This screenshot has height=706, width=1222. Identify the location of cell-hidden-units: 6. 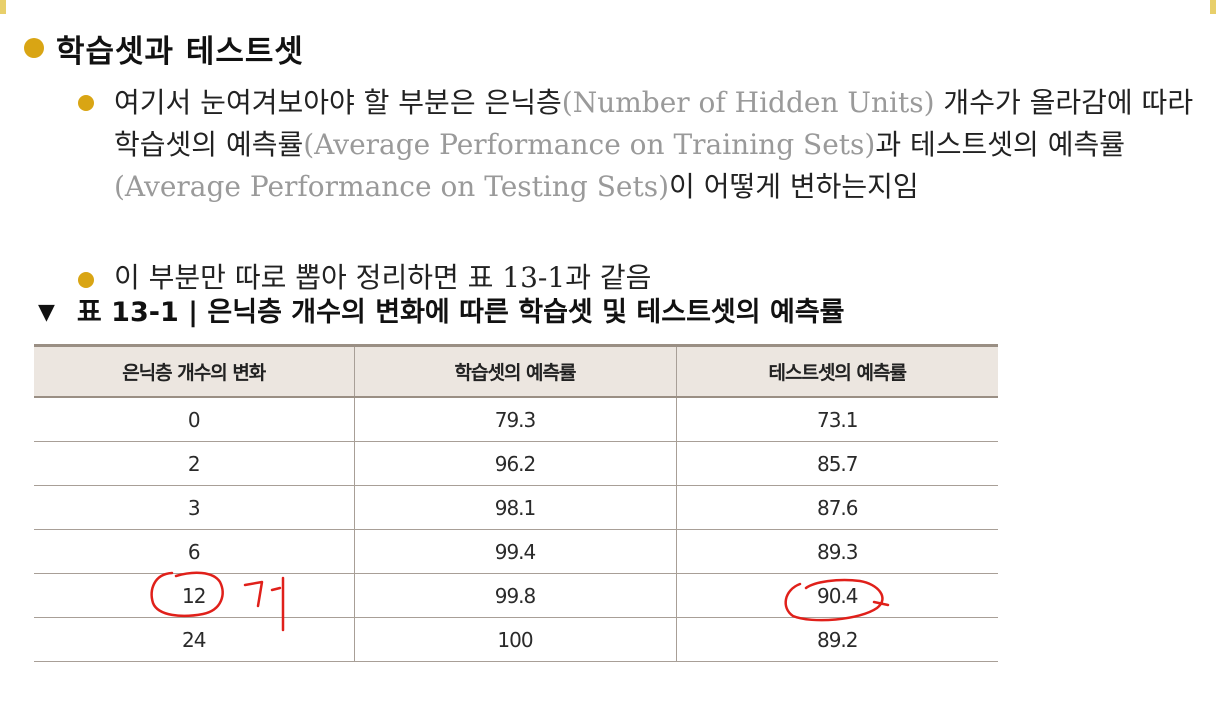
(194, 551).